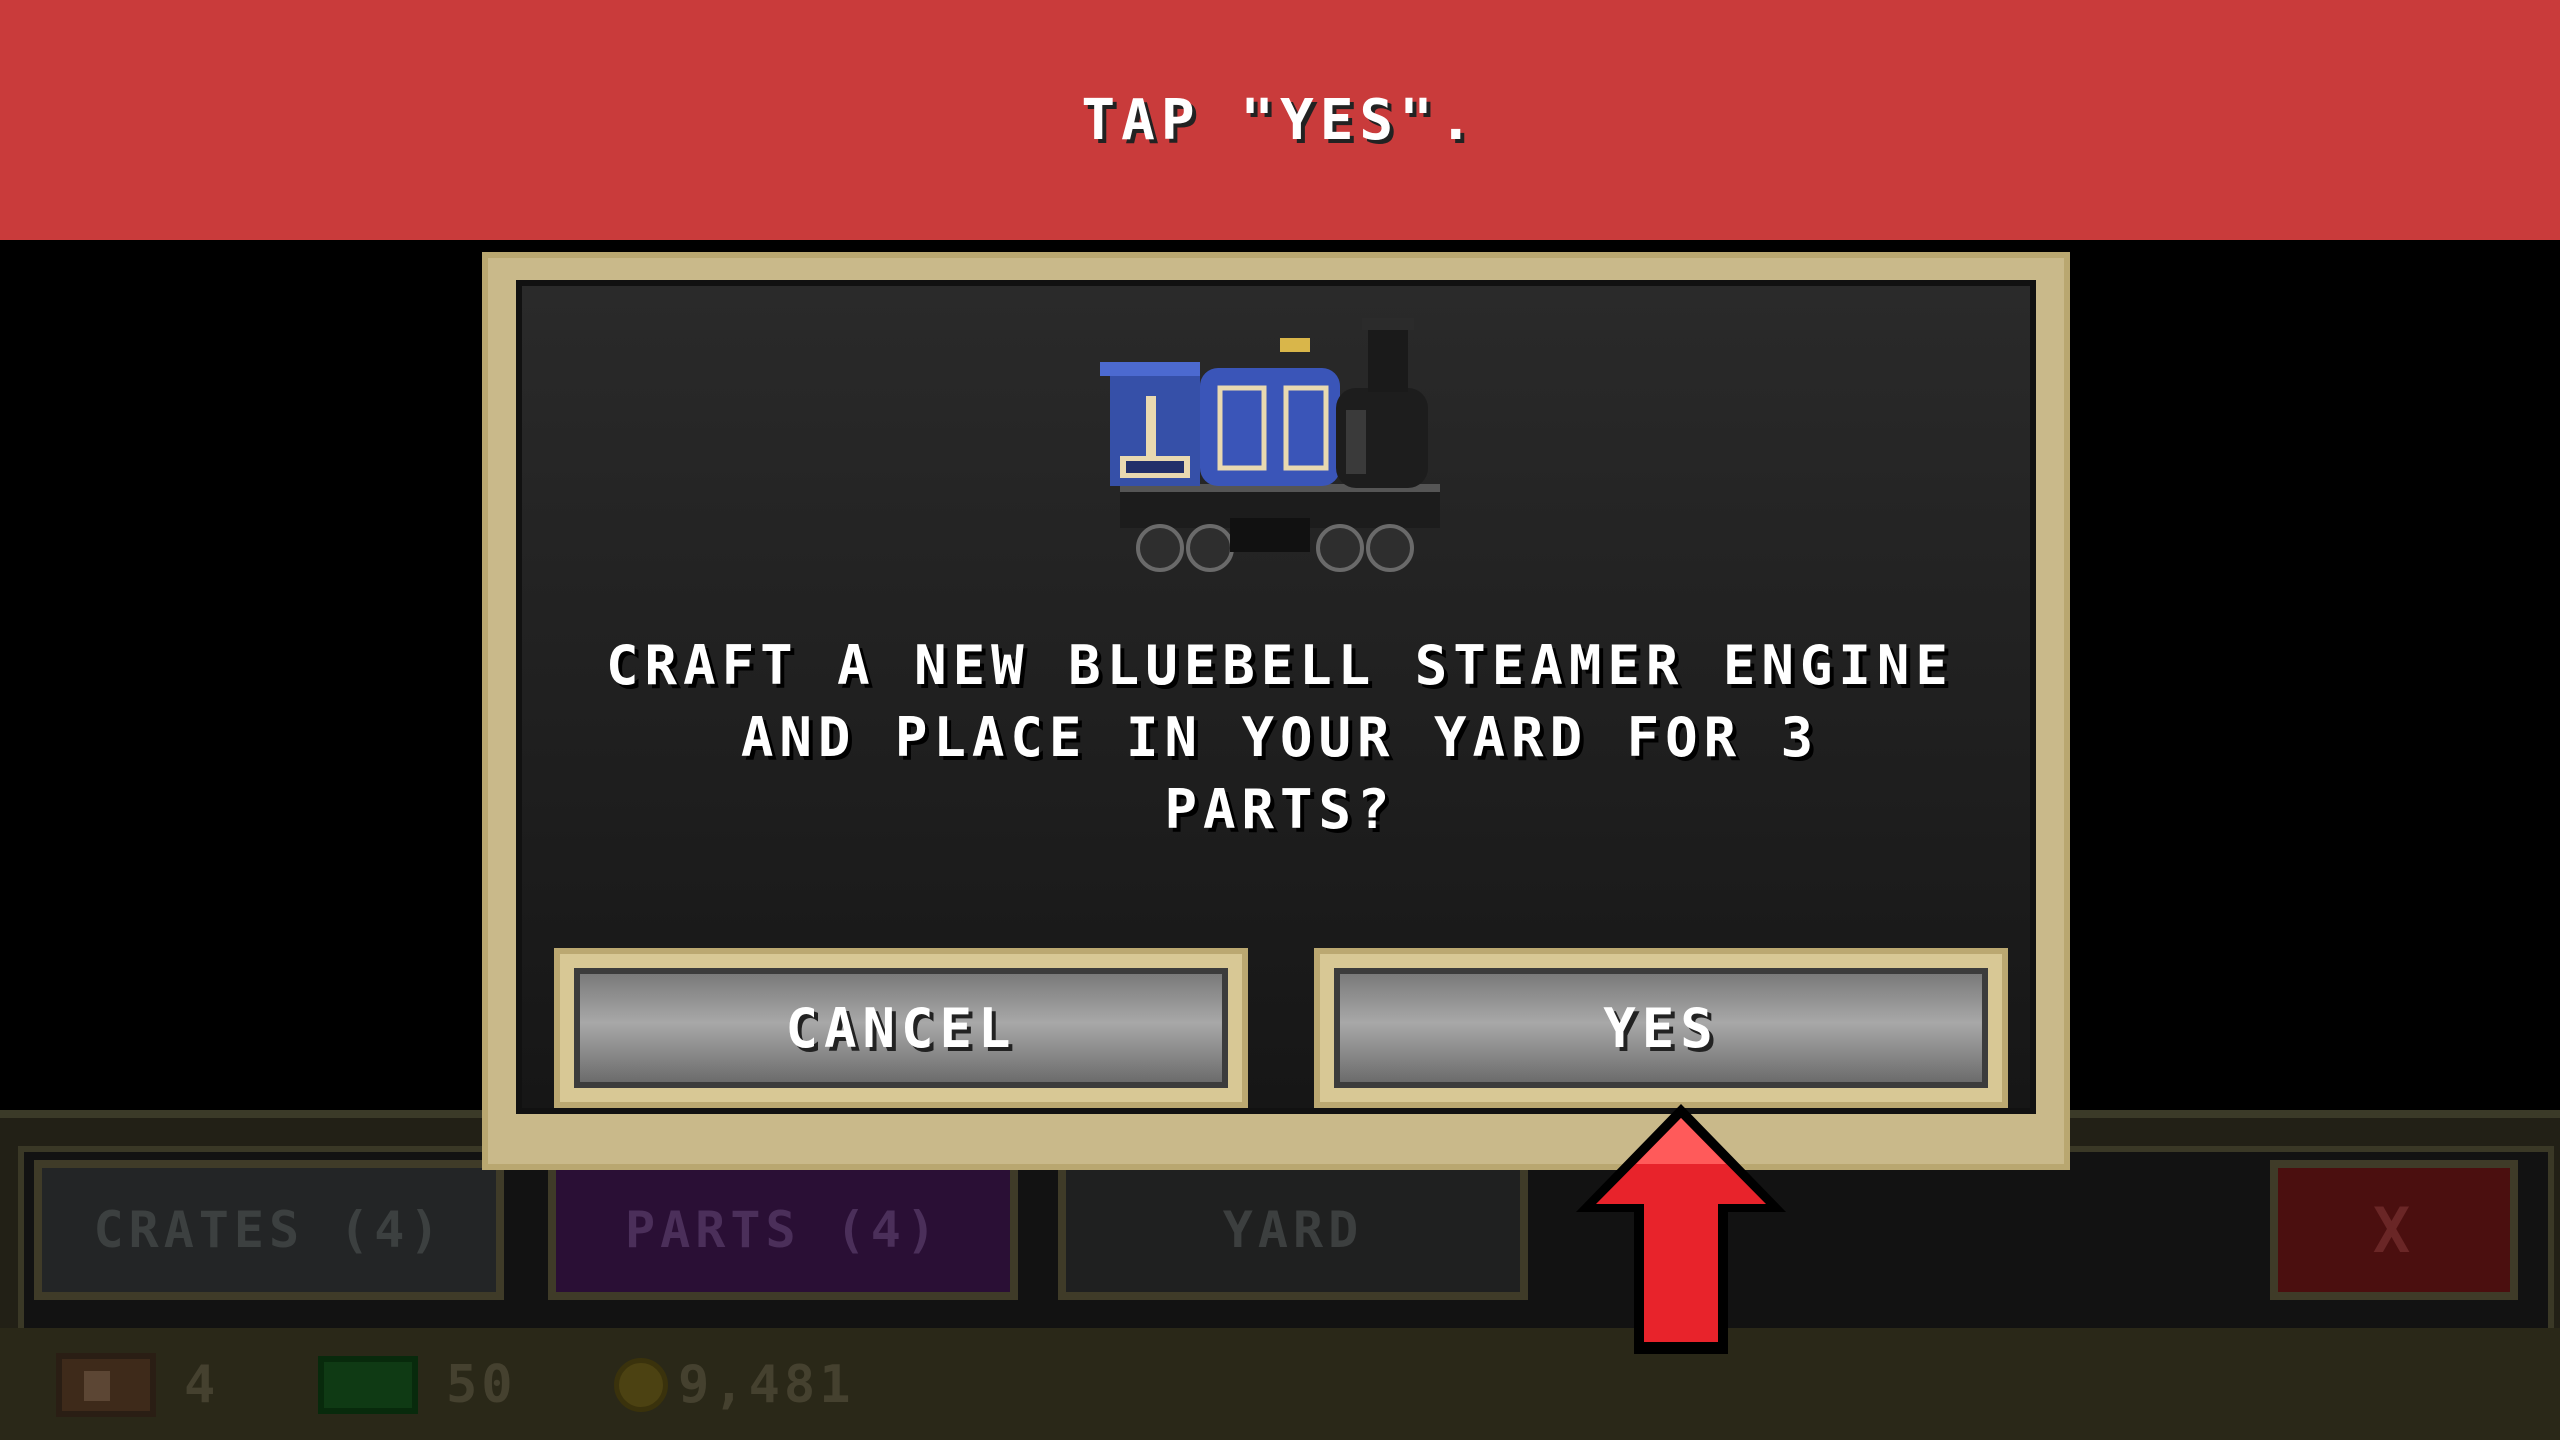 Image resolution: width=2560 pixels, height=1440 pixels. What do you see at coordinates (783, 1230) in the screenshot?
I see `tab-parts: PARTS (4)` at bounding box center [783, 1230].